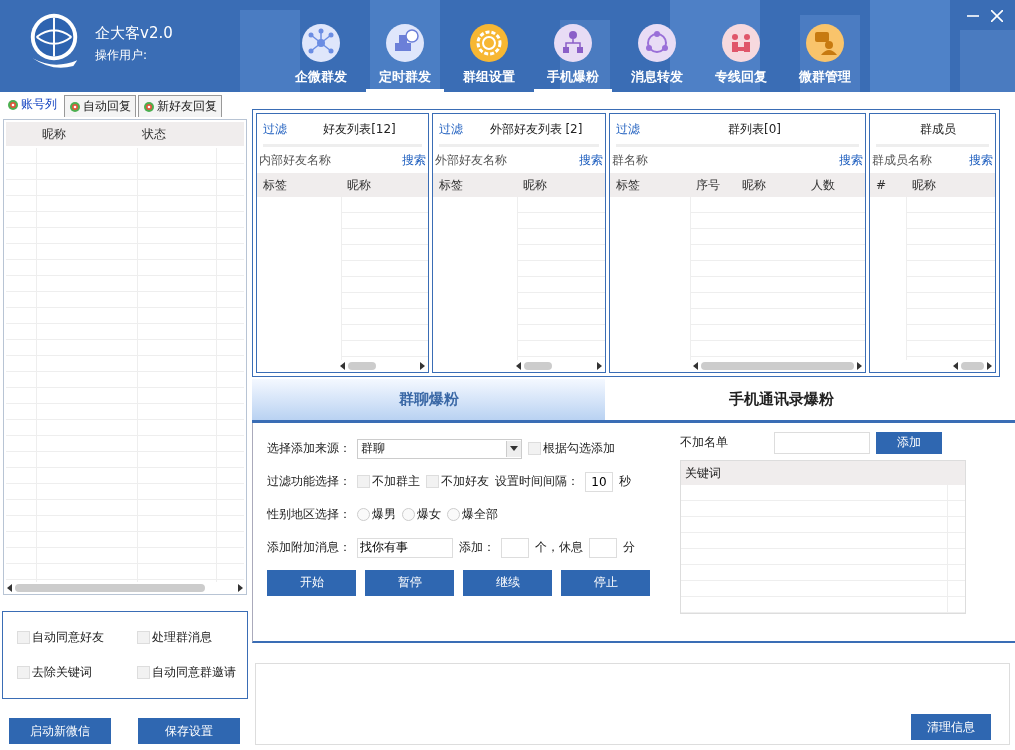 This screenshot has width=1015, height=750. I want to click on option-checkbox: 去除关键词, so click(77, 672).